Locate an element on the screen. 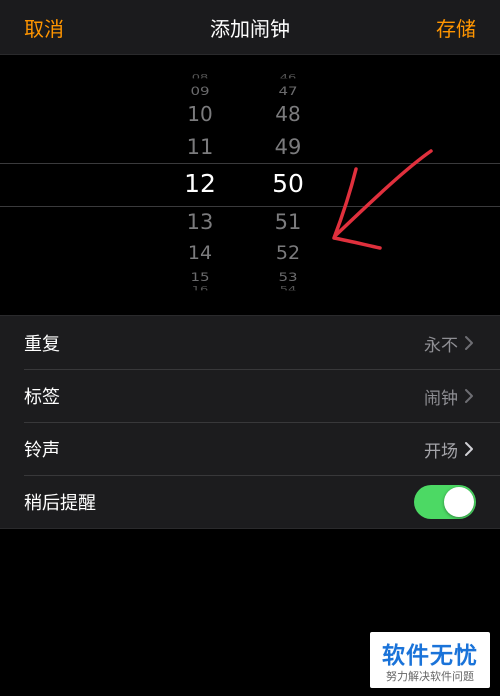 The width and height of the screenshot is (500, 696). minute-option: 53 is located at coordinates (288, 277).